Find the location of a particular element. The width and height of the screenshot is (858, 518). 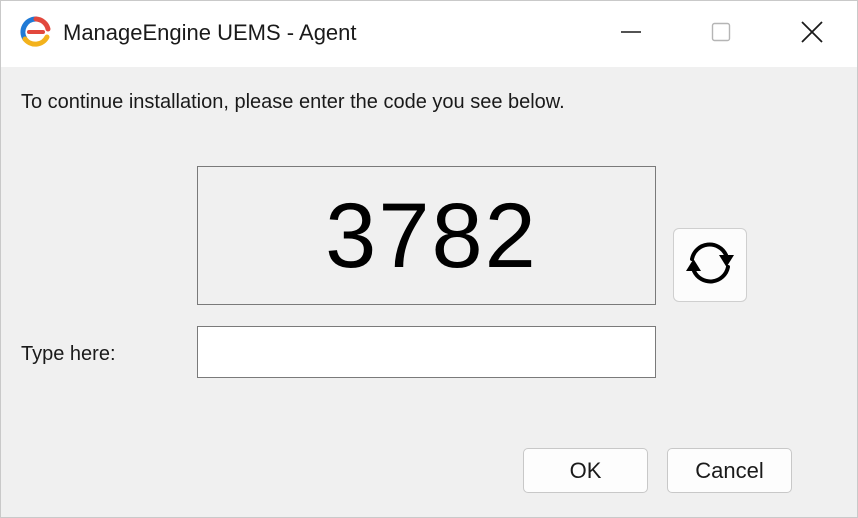

close-button is located at coordinates (812, 34).